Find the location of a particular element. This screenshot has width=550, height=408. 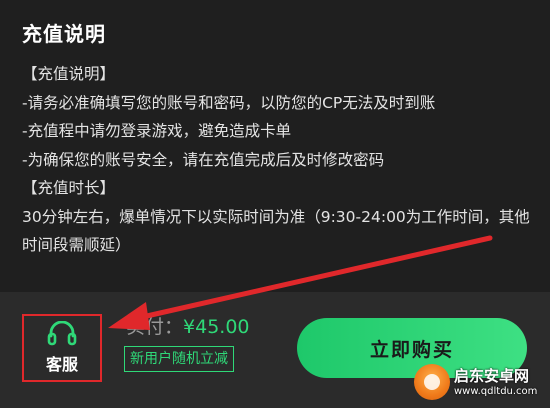

price-value: ¥45.00 is located at coordinates (216, 327).